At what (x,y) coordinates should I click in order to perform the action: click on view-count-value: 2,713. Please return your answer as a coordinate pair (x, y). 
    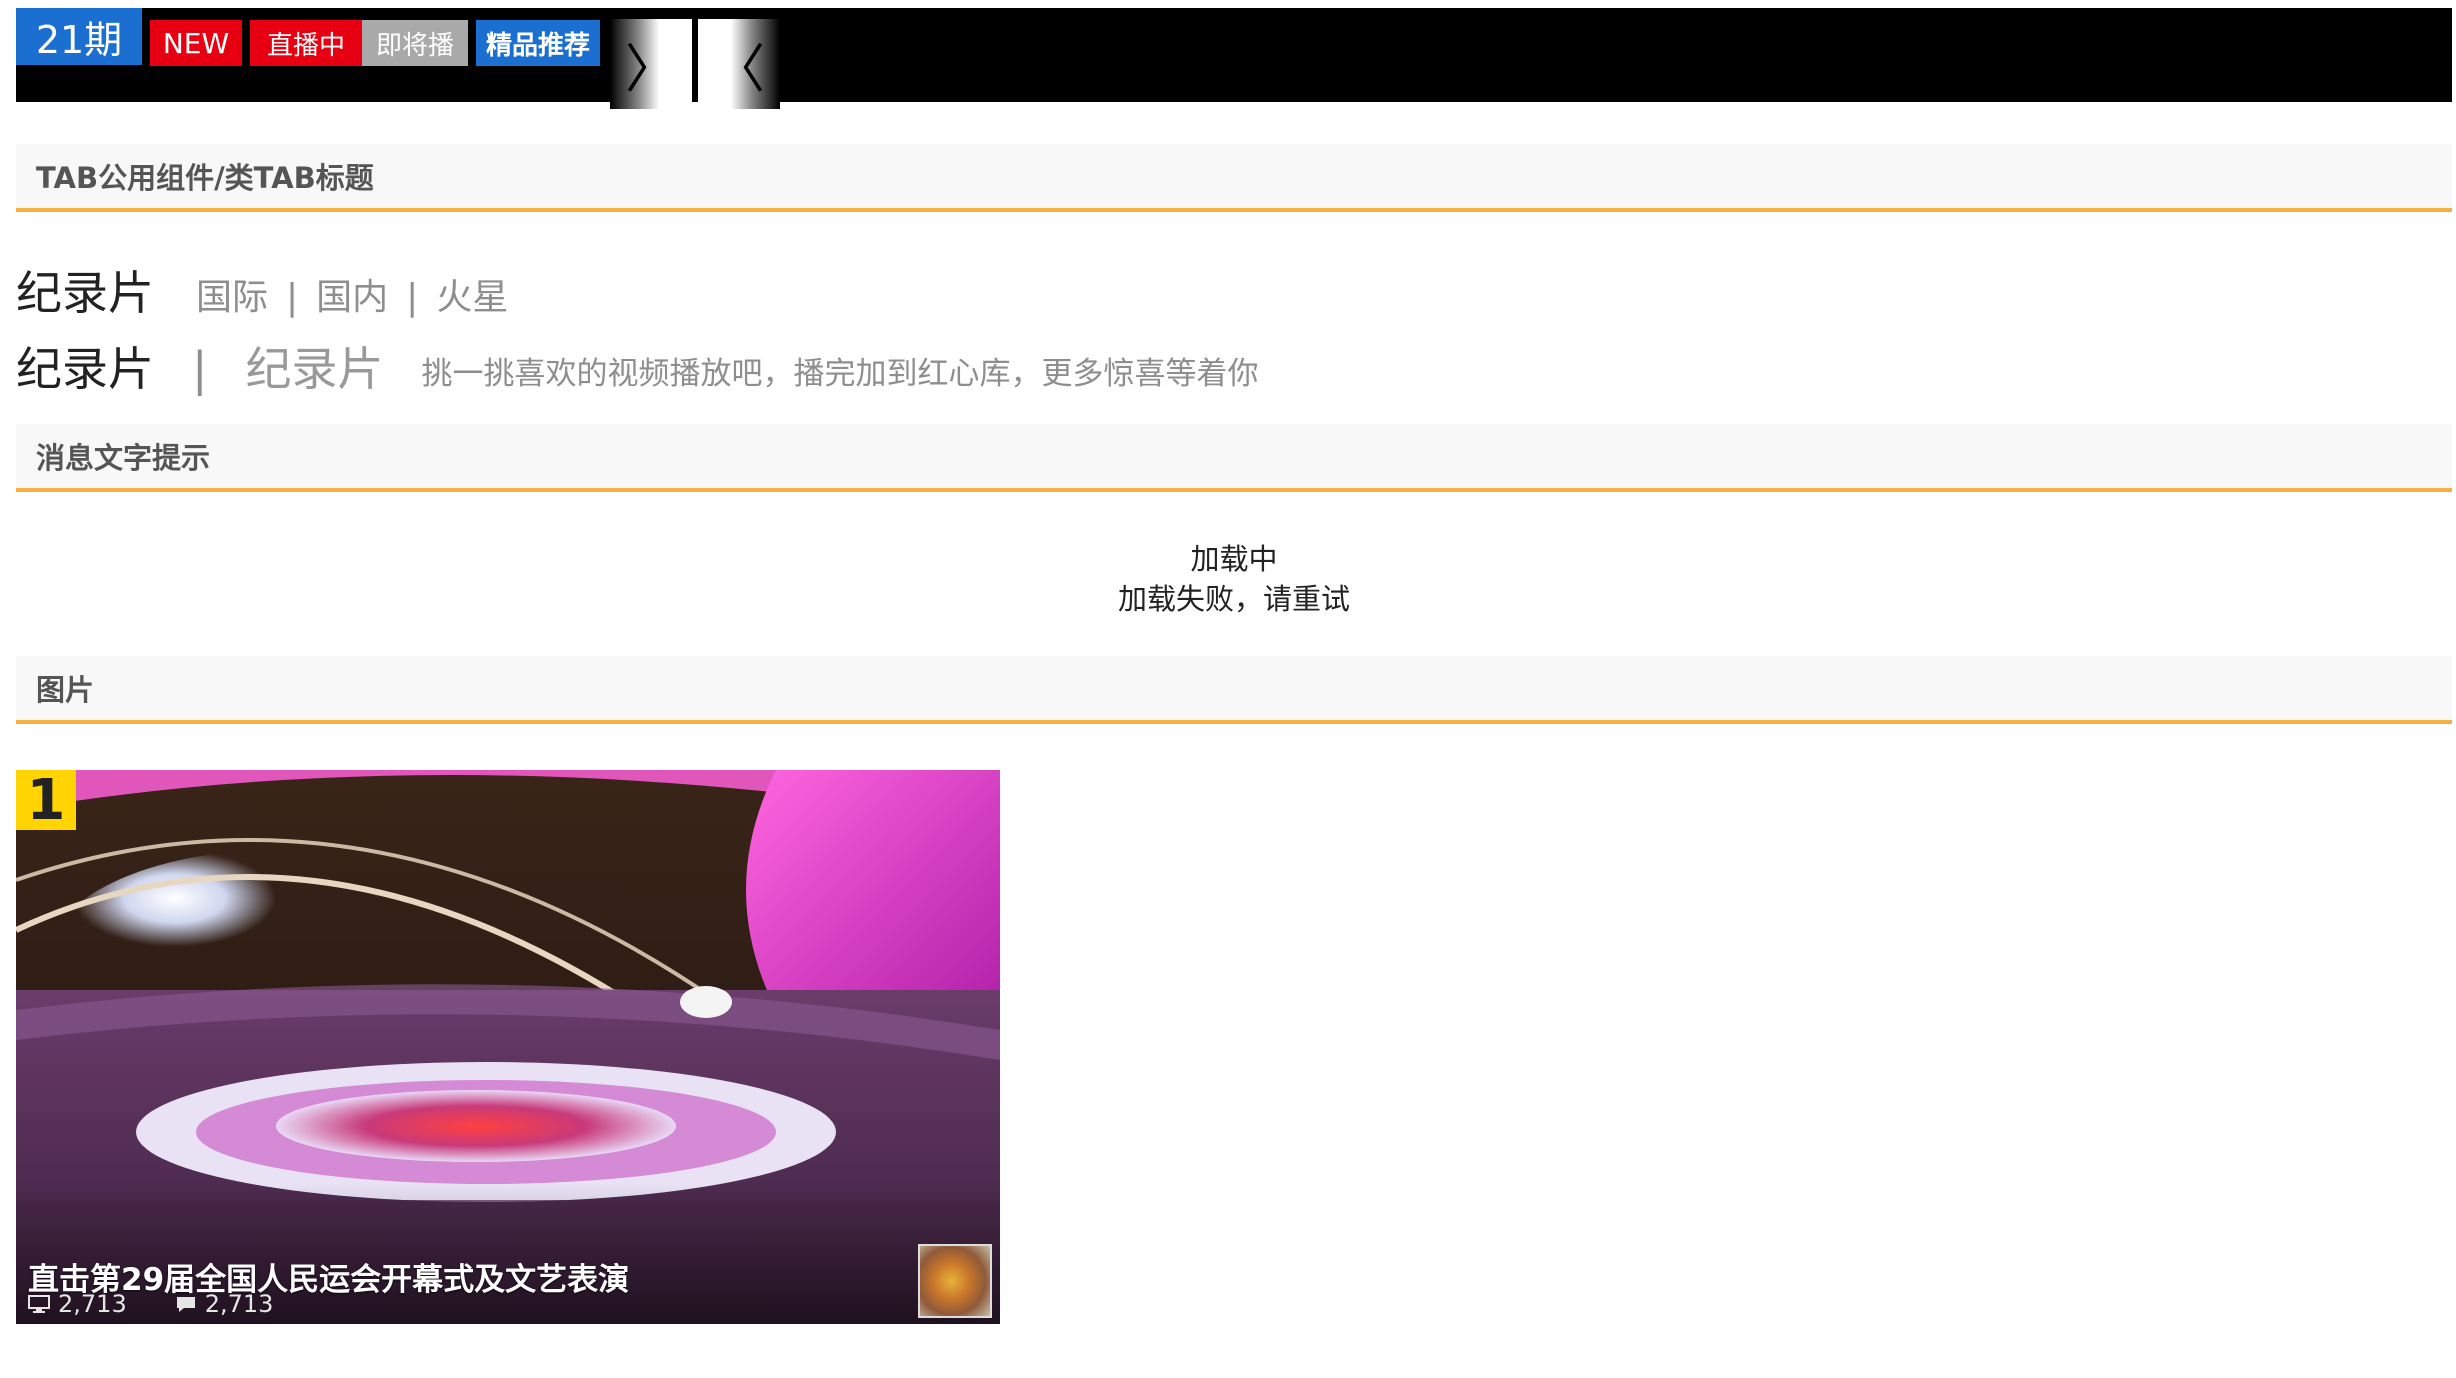
    Looking at the image, I should click on (92, 1304).